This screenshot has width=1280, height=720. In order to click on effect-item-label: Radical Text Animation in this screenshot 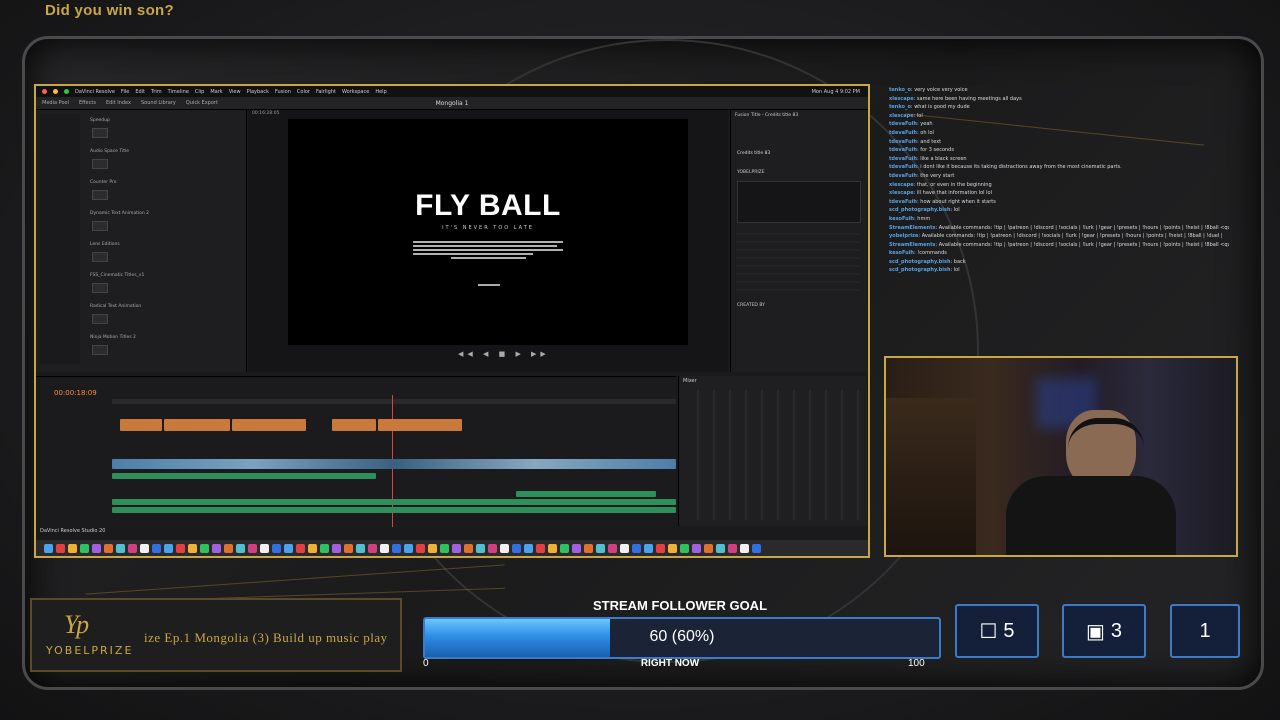, I will do `click(115, 306)`.